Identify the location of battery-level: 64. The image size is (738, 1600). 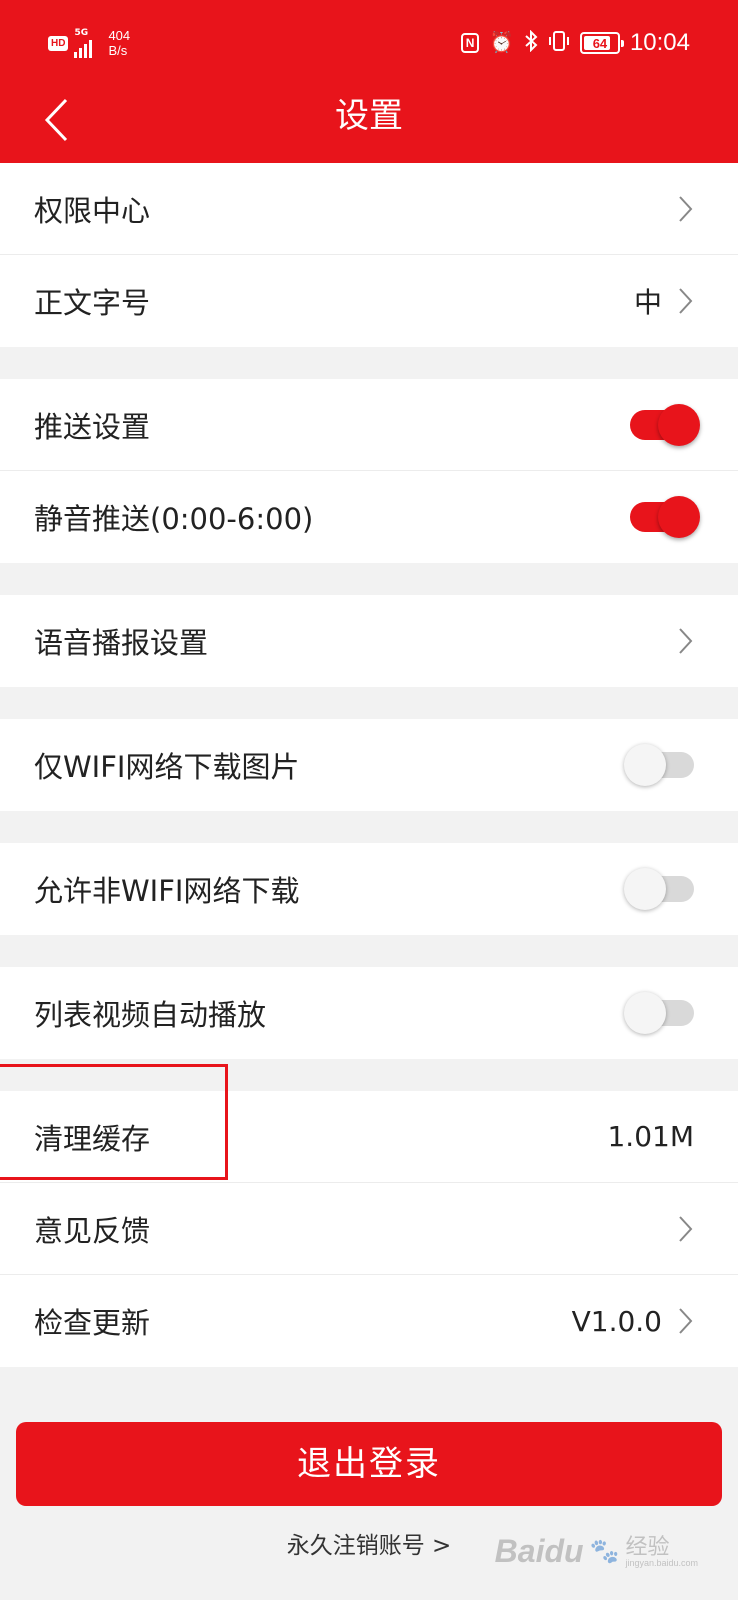
(600, 43).